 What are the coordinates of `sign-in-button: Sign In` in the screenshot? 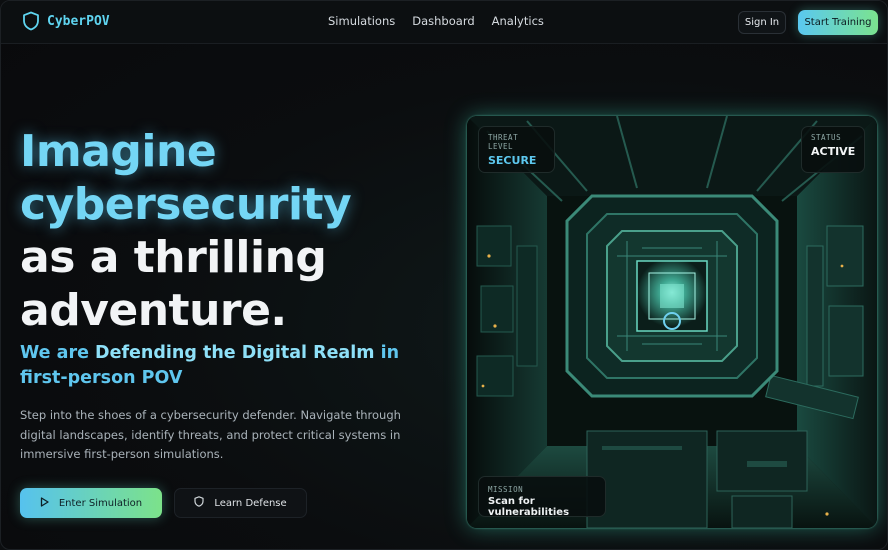 It's located at (762, 22).